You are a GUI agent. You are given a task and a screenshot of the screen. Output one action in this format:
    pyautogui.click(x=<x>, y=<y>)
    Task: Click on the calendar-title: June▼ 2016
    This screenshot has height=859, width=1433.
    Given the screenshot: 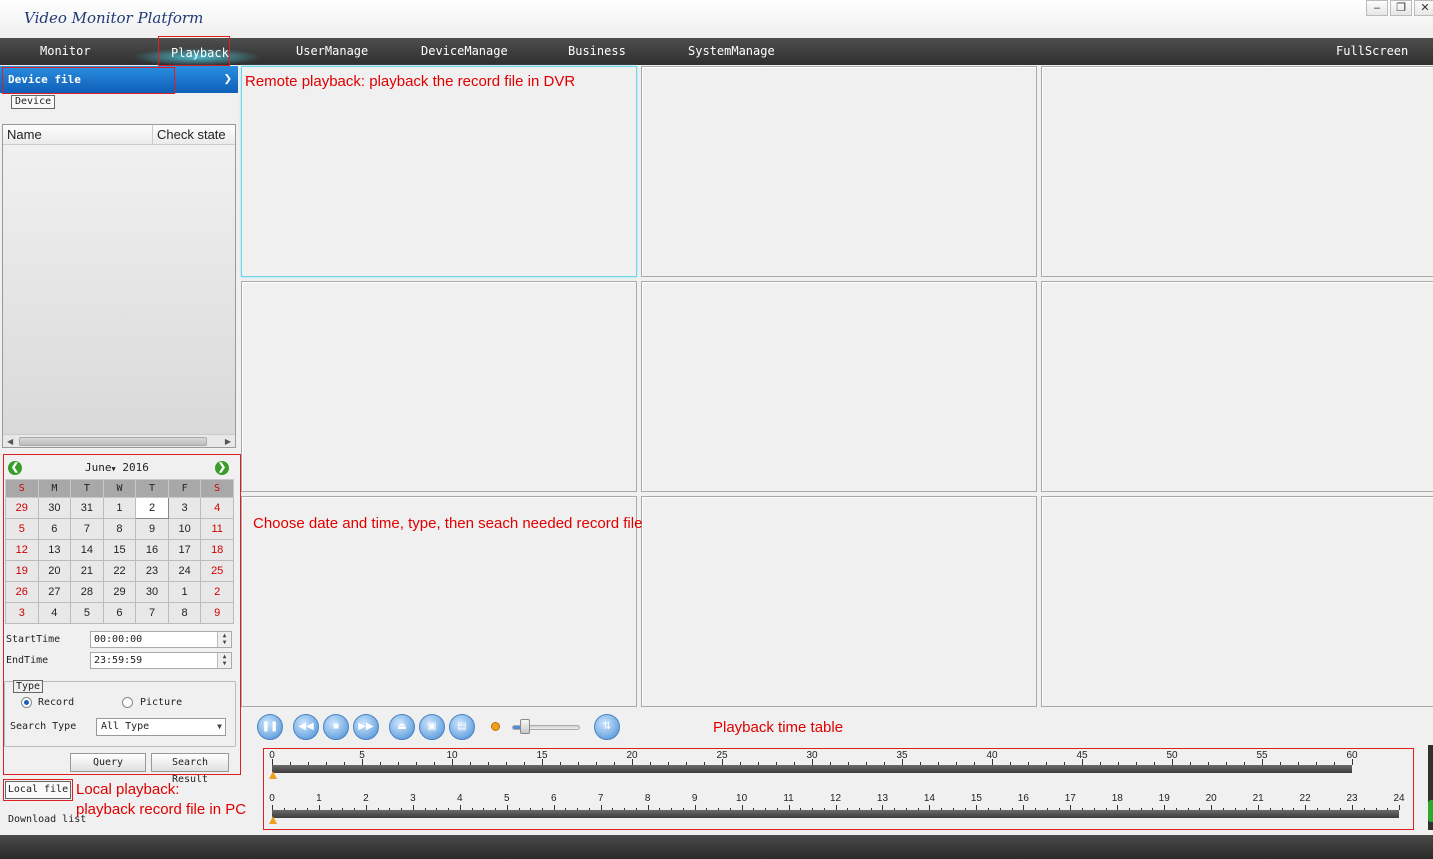 What is the action you would take?
    pyautogui.click(x=117, y=467)
    